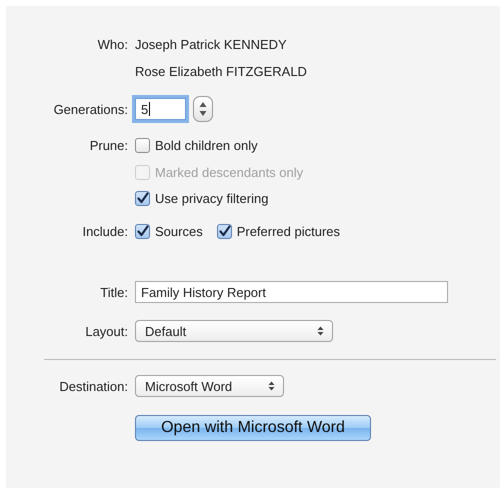 This screenshot has width=504, height=493. I want to click on checkbox-label: Sources, so click(179, 231).